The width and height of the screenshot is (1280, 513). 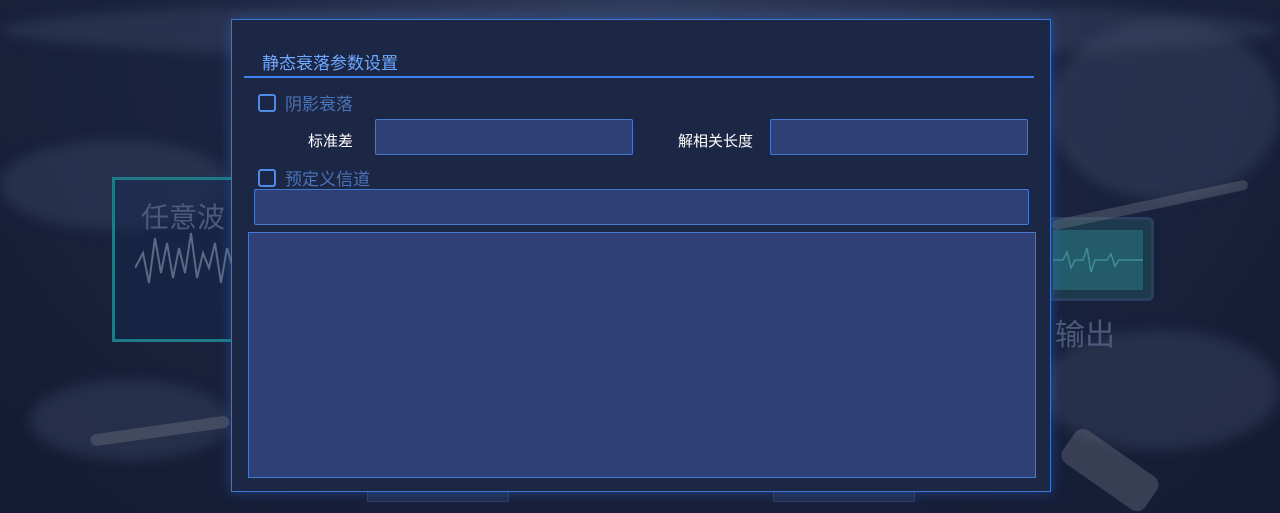 What do you see at coordinates (1085, 335) in the screenshot?
I see `background-output-label: 输出` at bounding box center [1085, 335].